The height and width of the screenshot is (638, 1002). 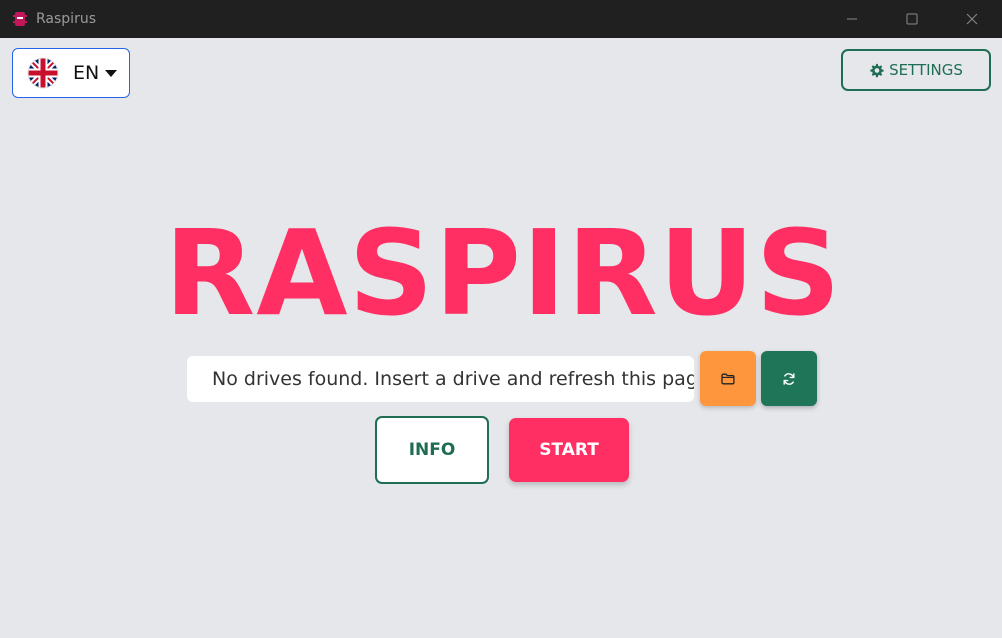 What do you see at coordinates (71, 73) in the screenshot?
I see `language-dropdown: EN` at bounding box center [71, 73].